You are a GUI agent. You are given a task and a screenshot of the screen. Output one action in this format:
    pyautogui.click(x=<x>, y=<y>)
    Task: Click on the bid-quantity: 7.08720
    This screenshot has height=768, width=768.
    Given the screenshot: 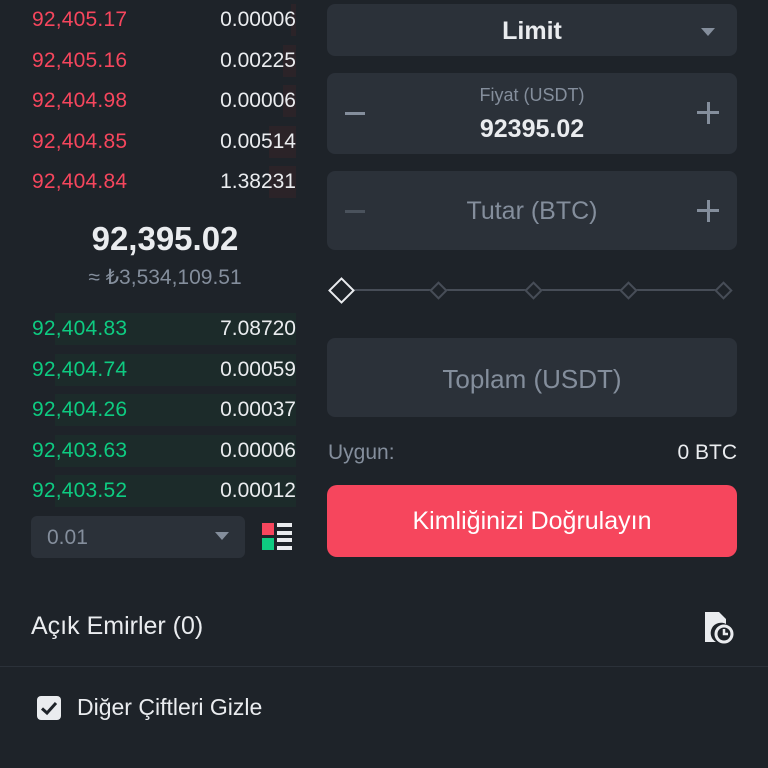 What is the action you would take?
    pyautogui.click(x=258, y=328)
    